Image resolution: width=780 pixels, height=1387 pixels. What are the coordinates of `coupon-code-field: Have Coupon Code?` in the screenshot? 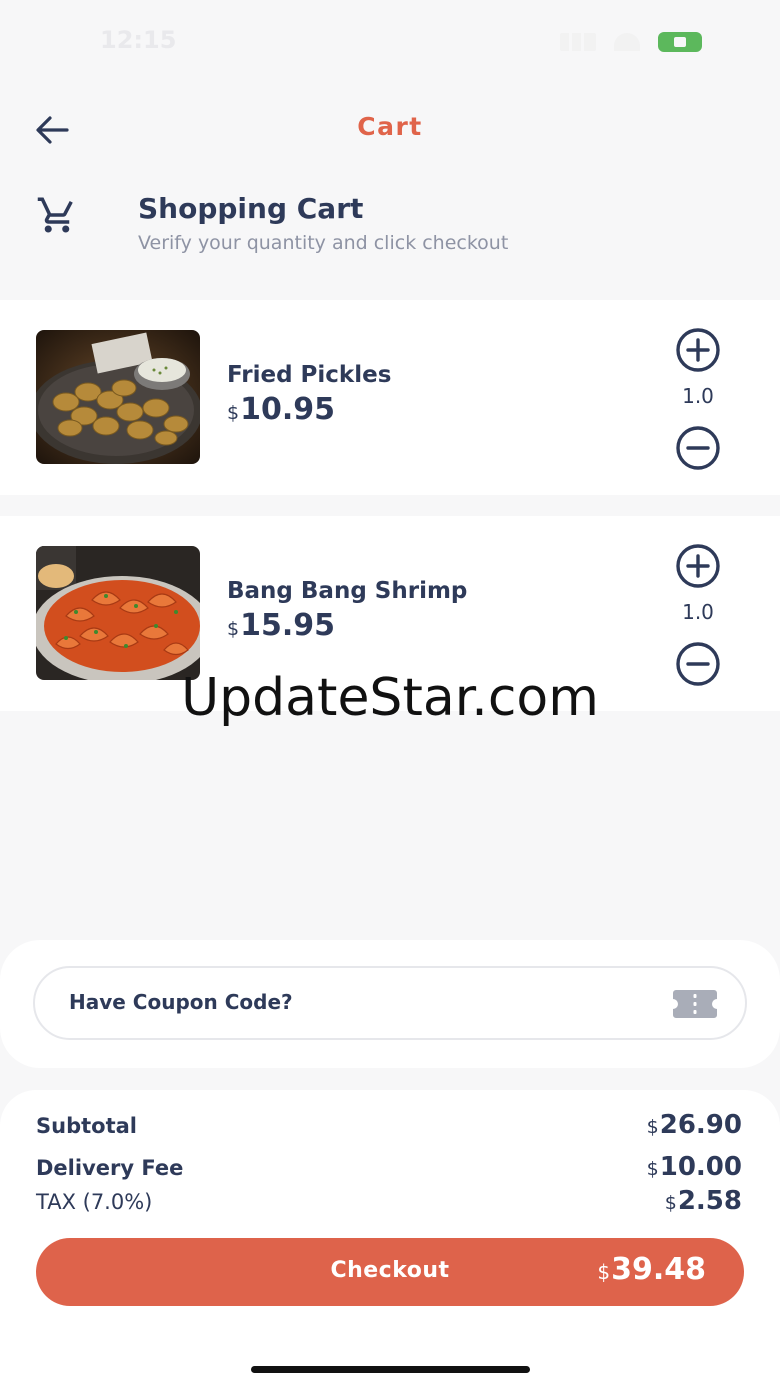 It's located at (390, 1003).